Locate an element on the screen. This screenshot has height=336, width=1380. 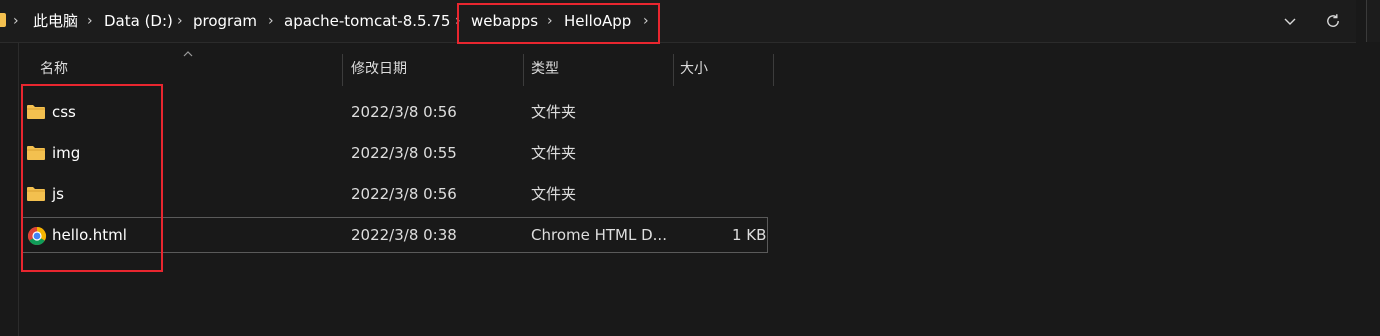
column-header-name: 名称 is located at coordinates (54, 69).